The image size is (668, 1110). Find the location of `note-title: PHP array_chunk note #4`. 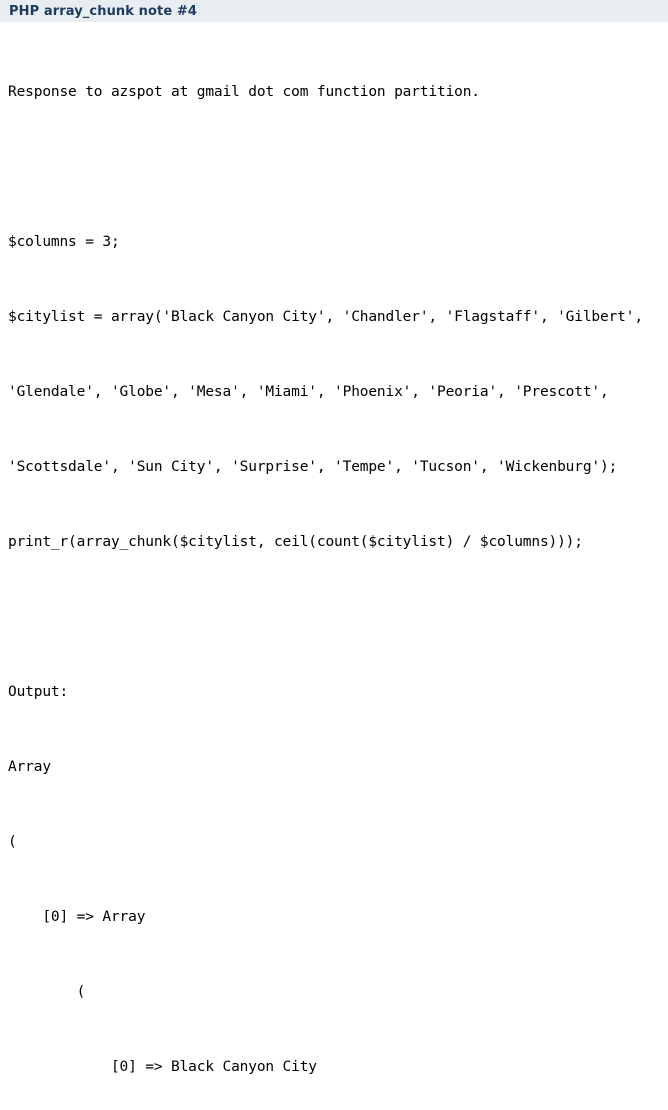

note-title: PHP array_chunk note #4 is located at coordinates (103, 11).